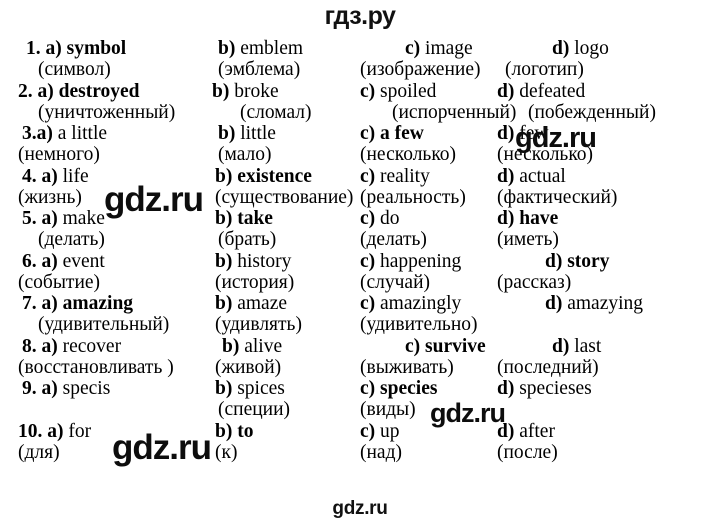 The height and width of the screenshot is (528, 720). What do you see at coordinates (410, 261) in the screenshot?
I see `quiz-option: c) happening` at bounding box center [410, 261].